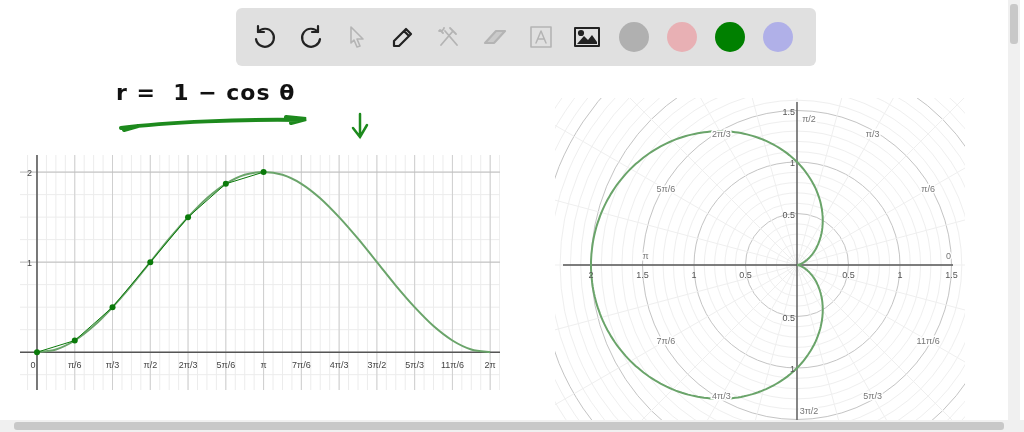 This screenshot has height=432, width=1024. I want to click on x-tick-label: 0, so click(33, 365).